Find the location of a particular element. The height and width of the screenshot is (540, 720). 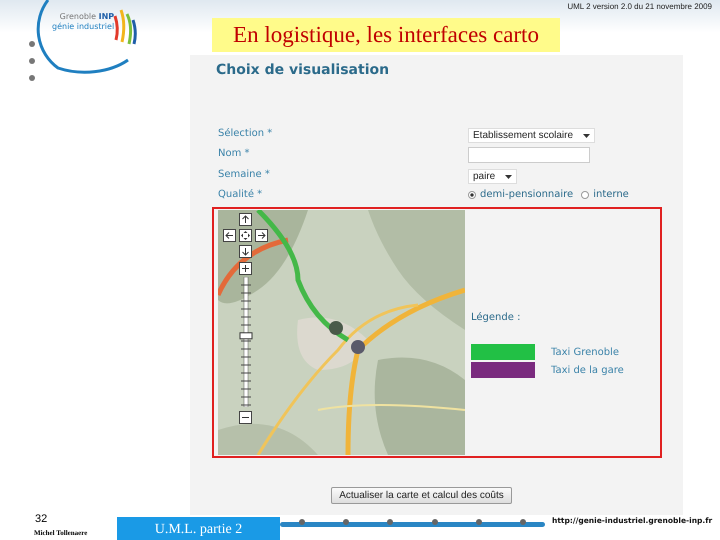

radio-option: interne is located at coordinates (605, 194).